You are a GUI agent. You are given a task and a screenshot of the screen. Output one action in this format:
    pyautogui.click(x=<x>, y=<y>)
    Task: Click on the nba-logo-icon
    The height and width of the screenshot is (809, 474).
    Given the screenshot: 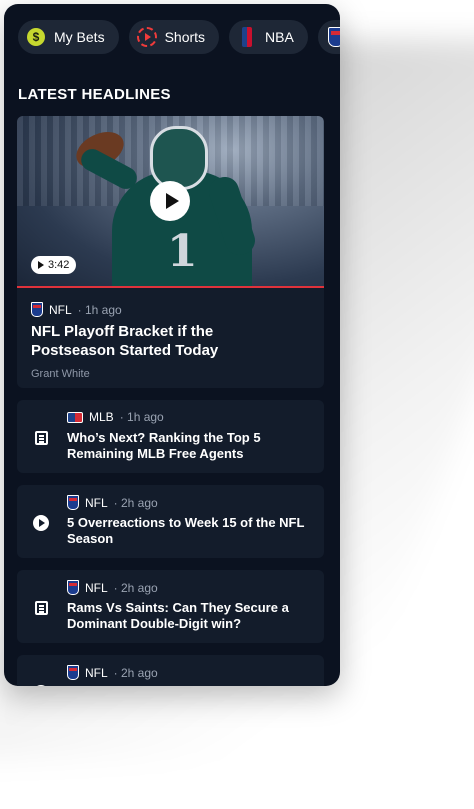 What is the action you would take?
    pyautogui.click(x=247, y=37)
    